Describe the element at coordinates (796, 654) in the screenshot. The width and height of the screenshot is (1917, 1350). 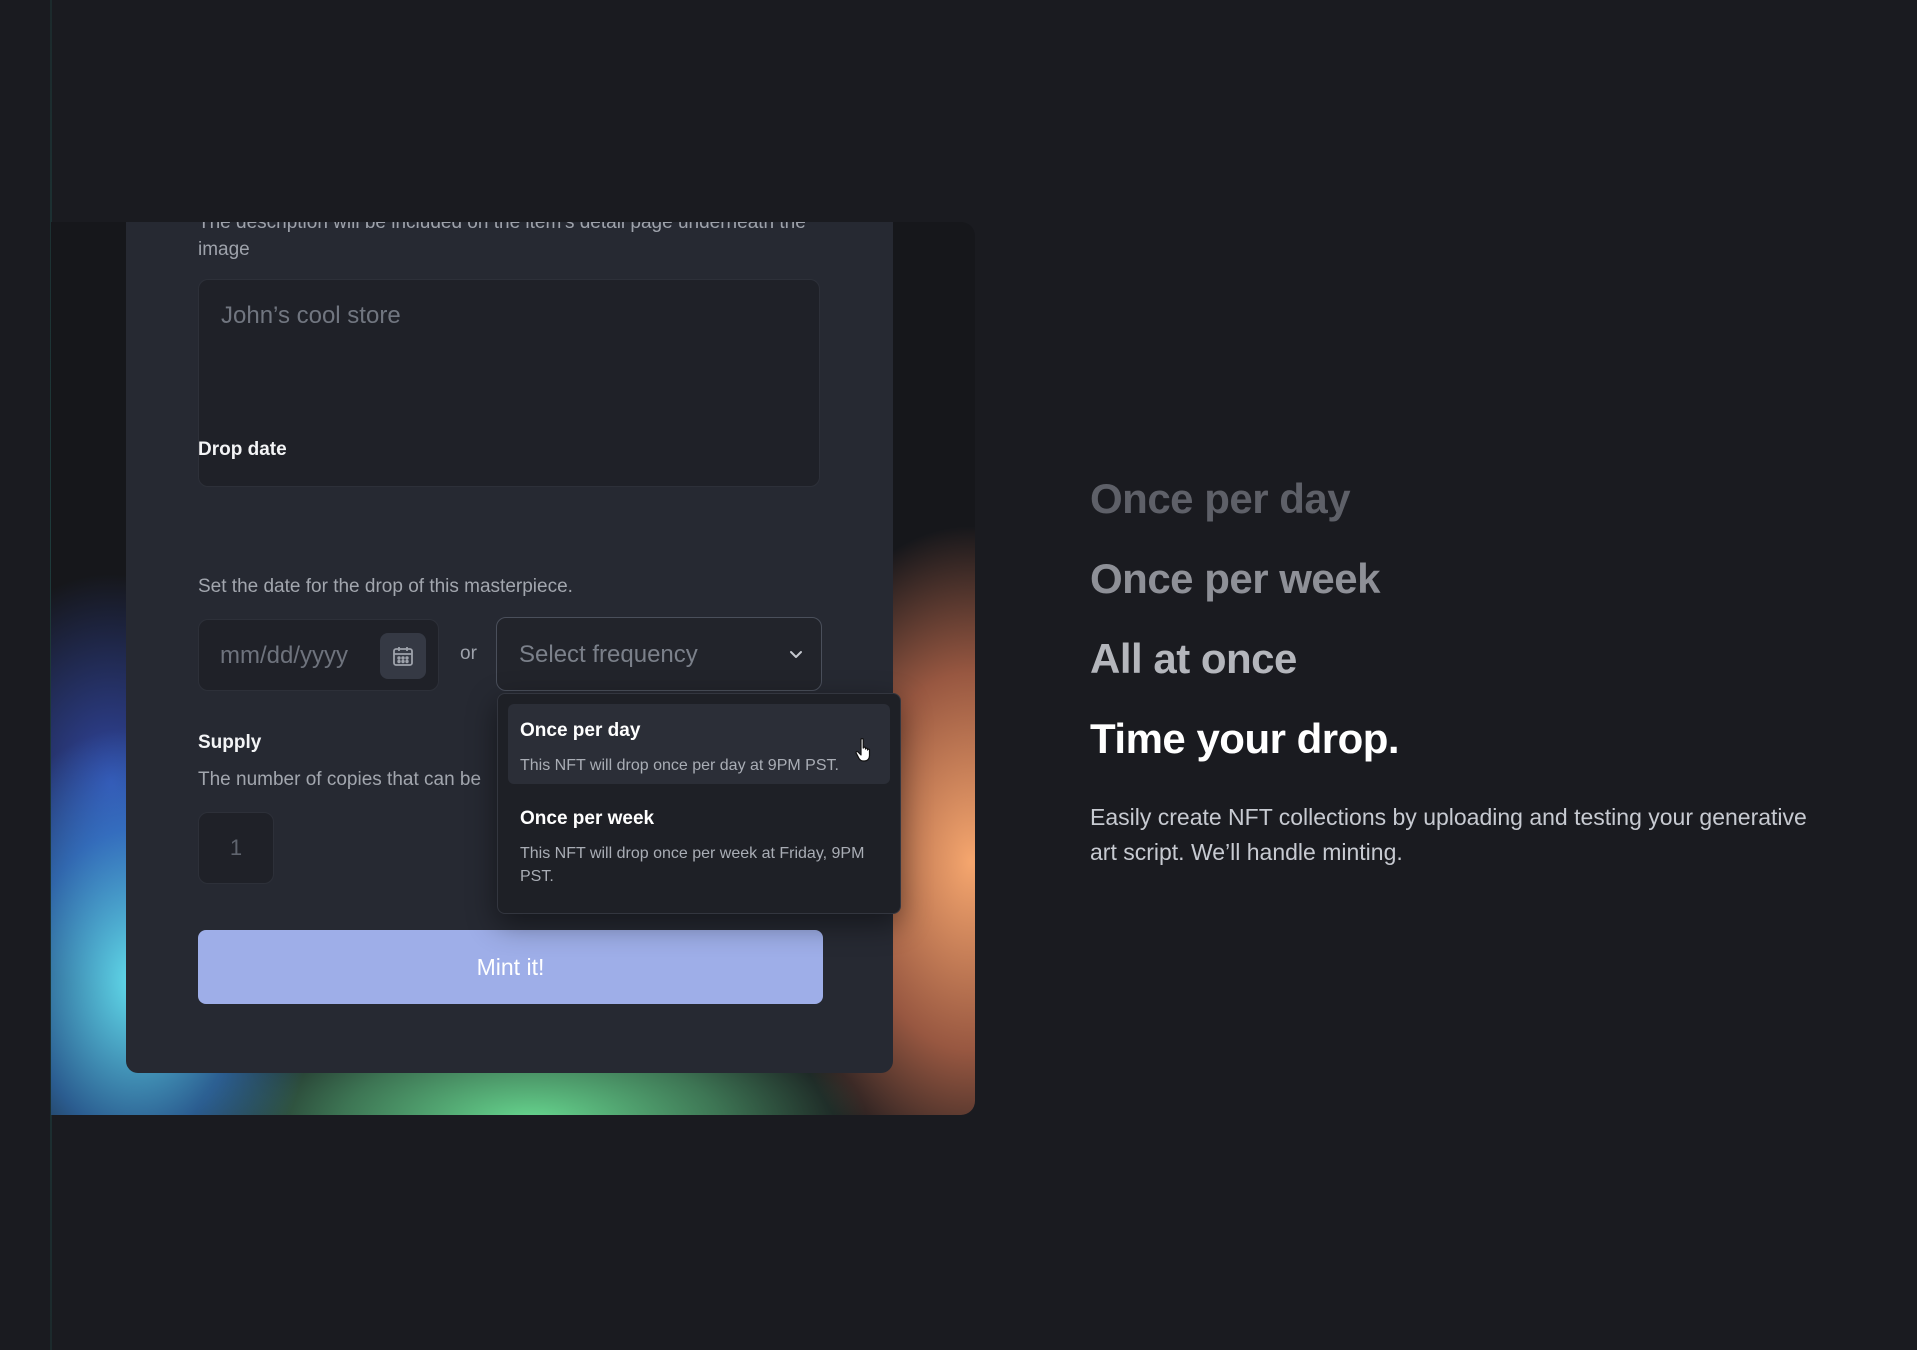
I see `chevron-down-icon` at that location.